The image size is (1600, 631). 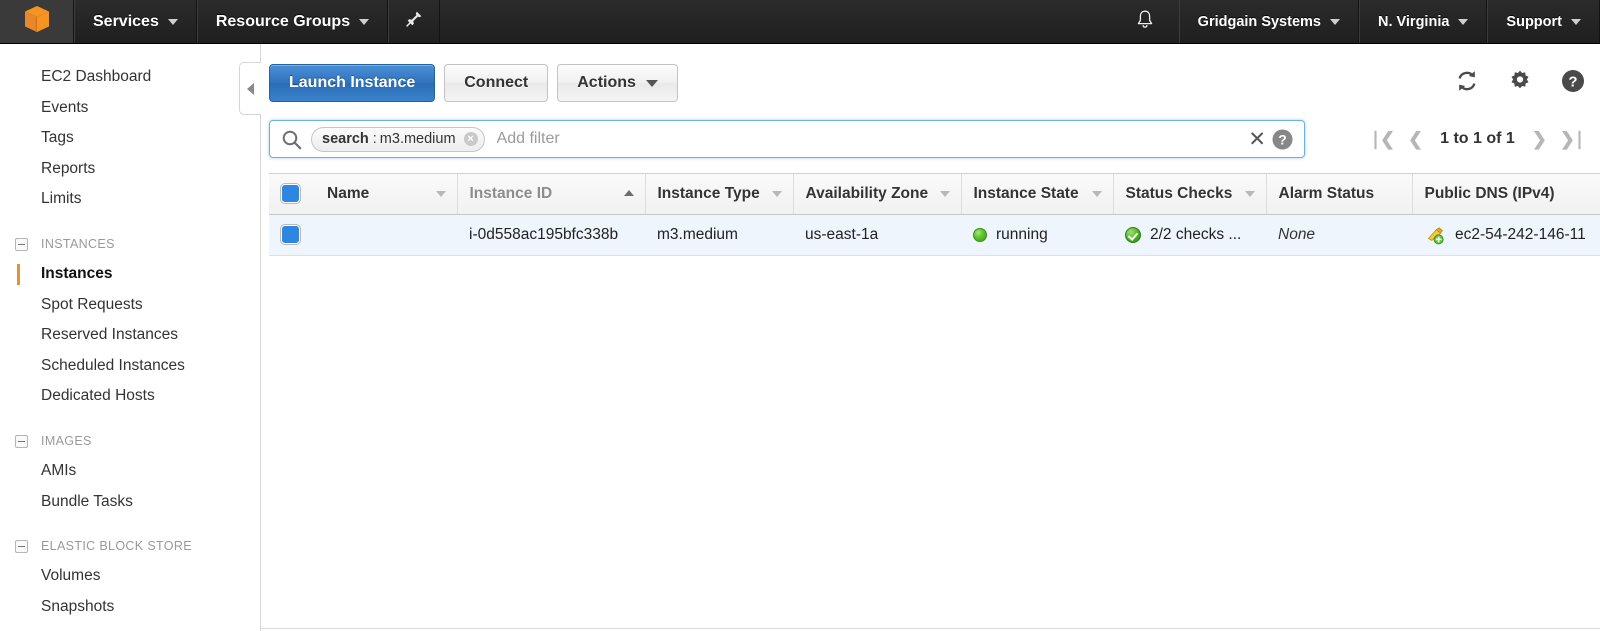 What do you see at coordinates (135, 21) in the screenshot?
I see `nav-services-menu: Services` at bounding box center [135, 21].